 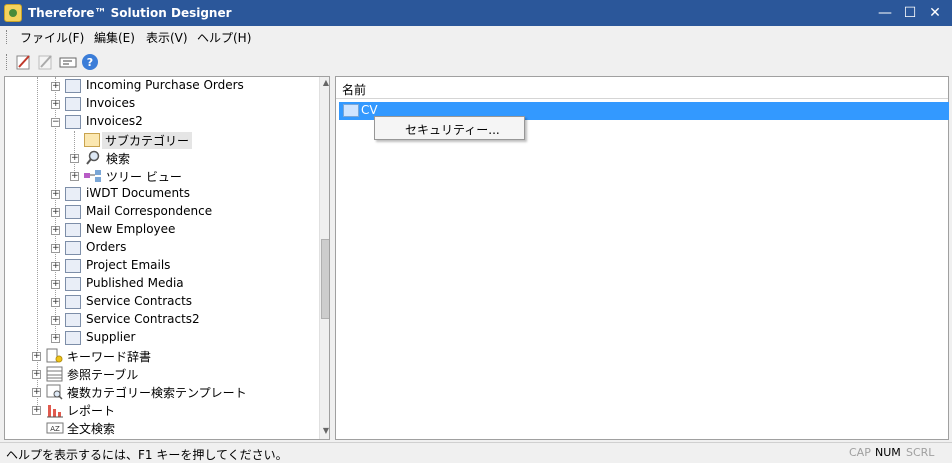 What do you see at coordinates (130, 13) in the screenshot?
I see `window-title: Therefore™ Solution Designer` at bounding box center [130, 13].